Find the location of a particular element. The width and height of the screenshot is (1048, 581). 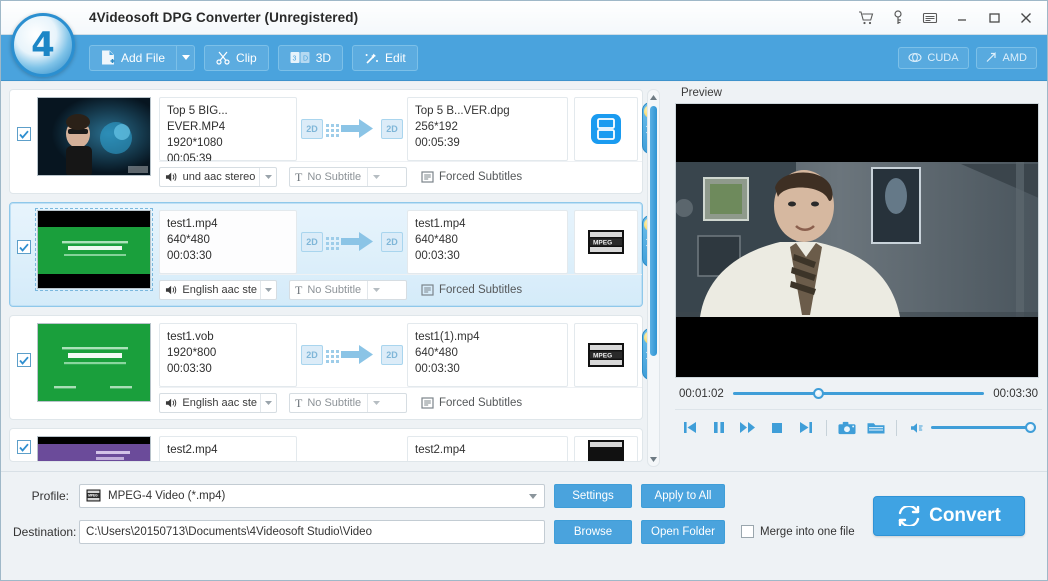

seek-slider is located at coordinates (858, 394).